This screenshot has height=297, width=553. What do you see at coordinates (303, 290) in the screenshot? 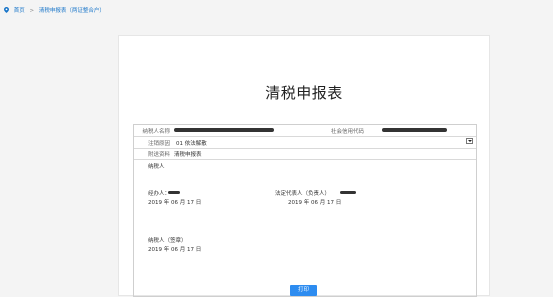
I see `print-button: 打印` at bounding box center [303, 290].